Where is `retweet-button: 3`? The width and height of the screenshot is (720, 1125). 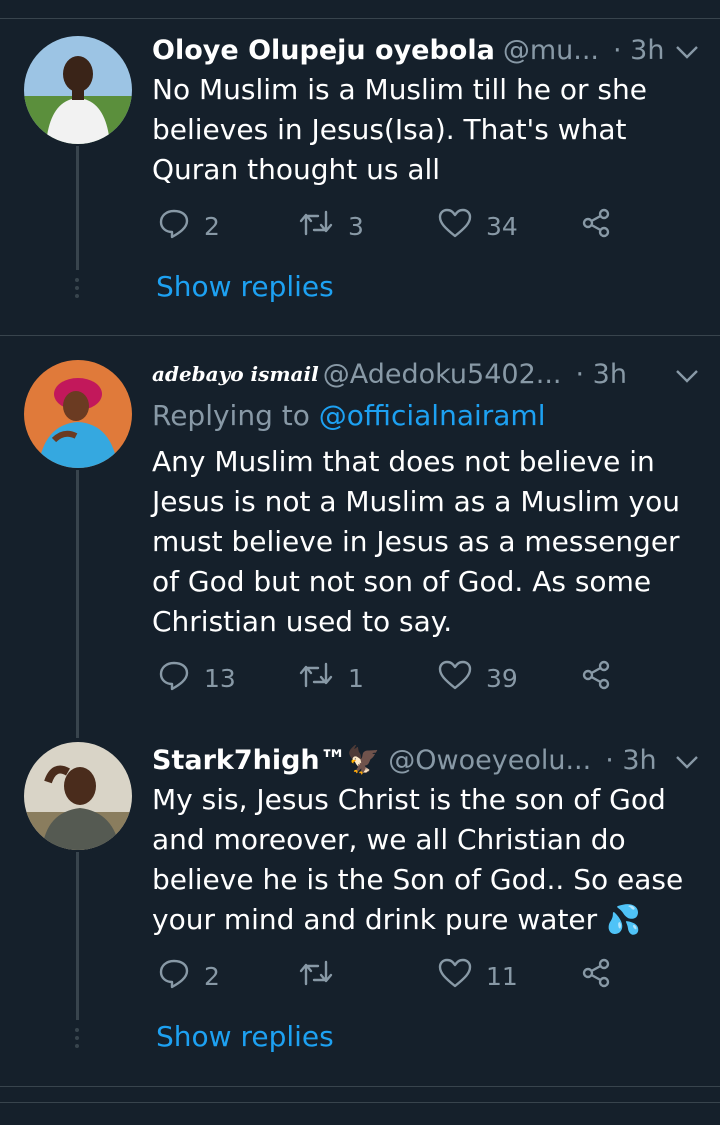
retweet-button: 3 is located at coordinates (331, 226).